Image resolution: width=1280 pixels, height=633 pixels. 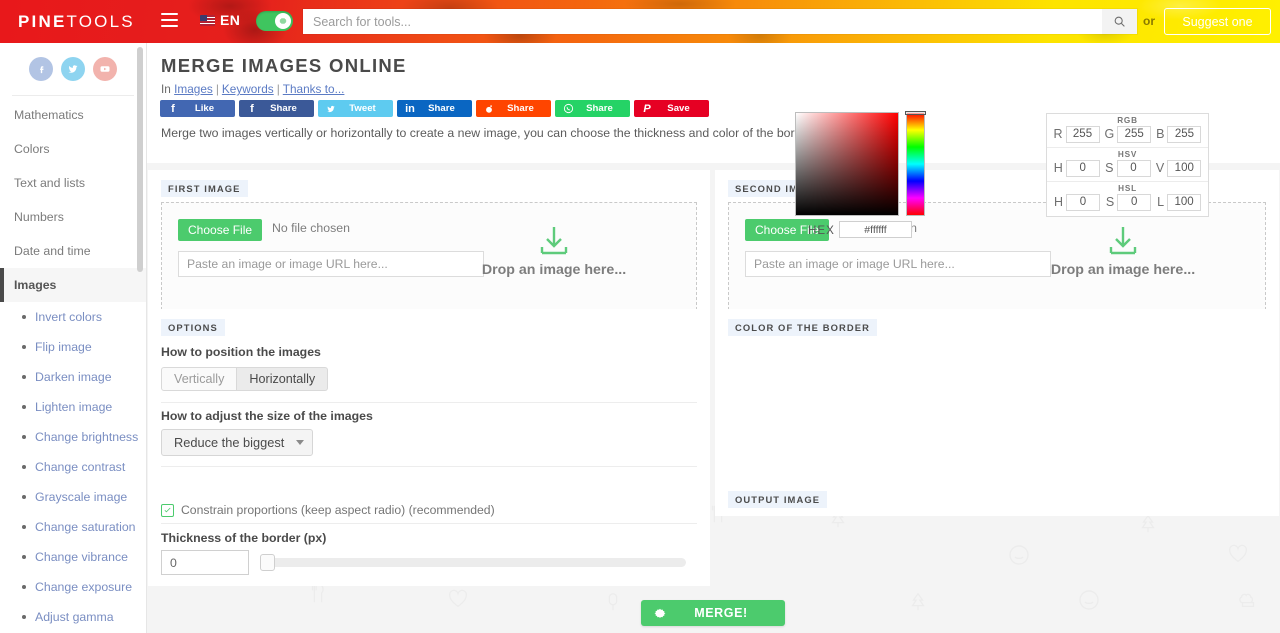 What do you see at coordinates (915, 164) in the screenshot?
I see `hue-bar` at bounding box center [915, 164].